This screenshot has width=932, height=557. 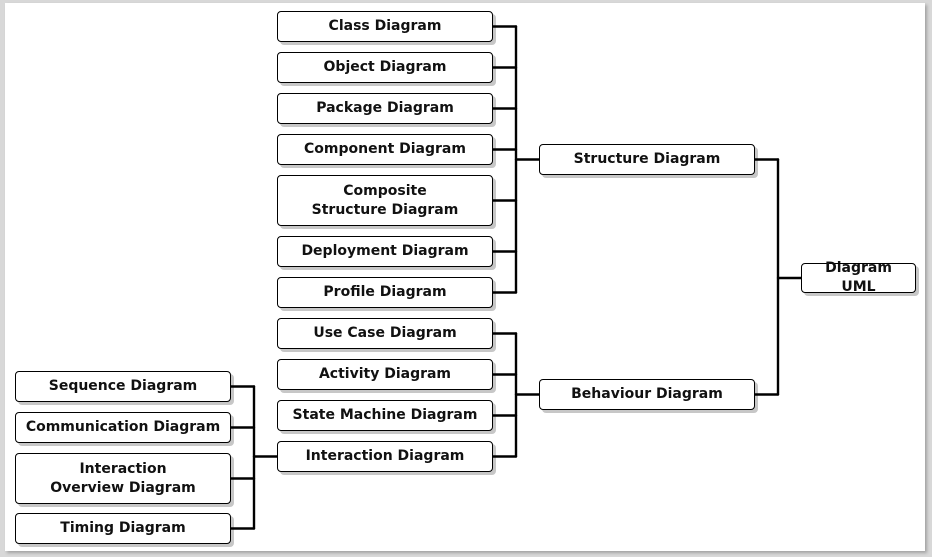 What do you see at coordinates (385, 333) in the screenshot?
I see `node-use-case-diagram: Use Case Diagram` at bounding box center [385, 333].